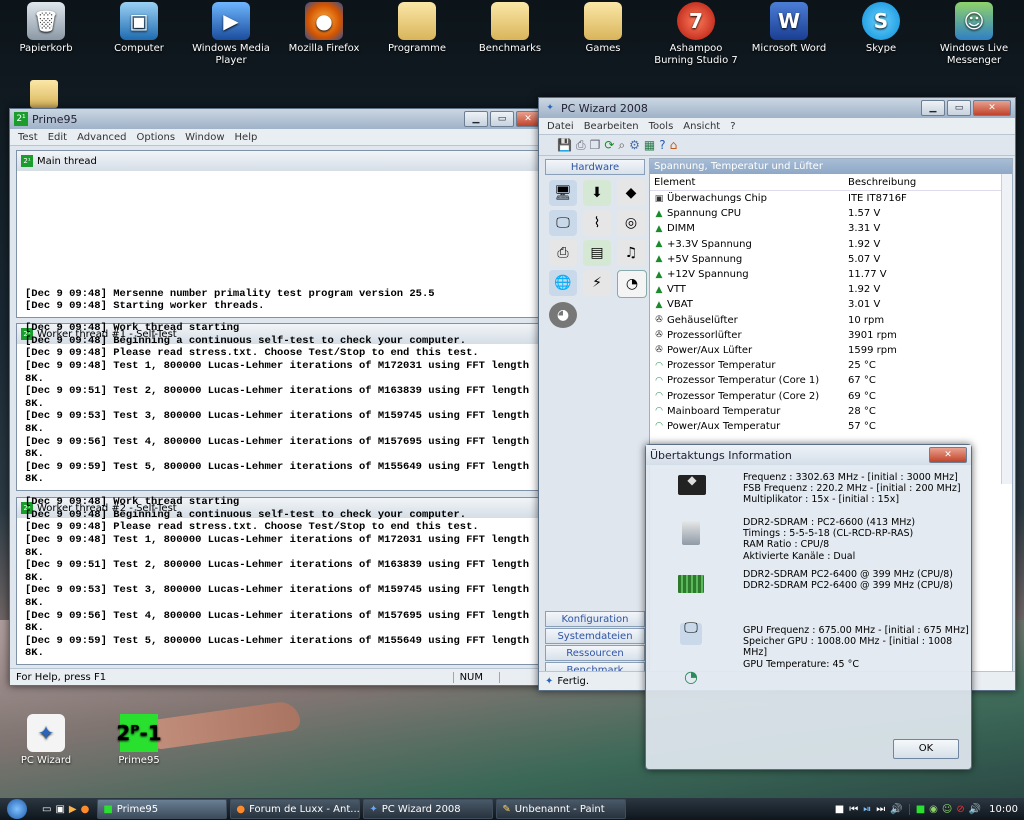 The width and height of the screenshot is (1024, 820). I want to click on messenger-icon: ☺, so click(947, 809).